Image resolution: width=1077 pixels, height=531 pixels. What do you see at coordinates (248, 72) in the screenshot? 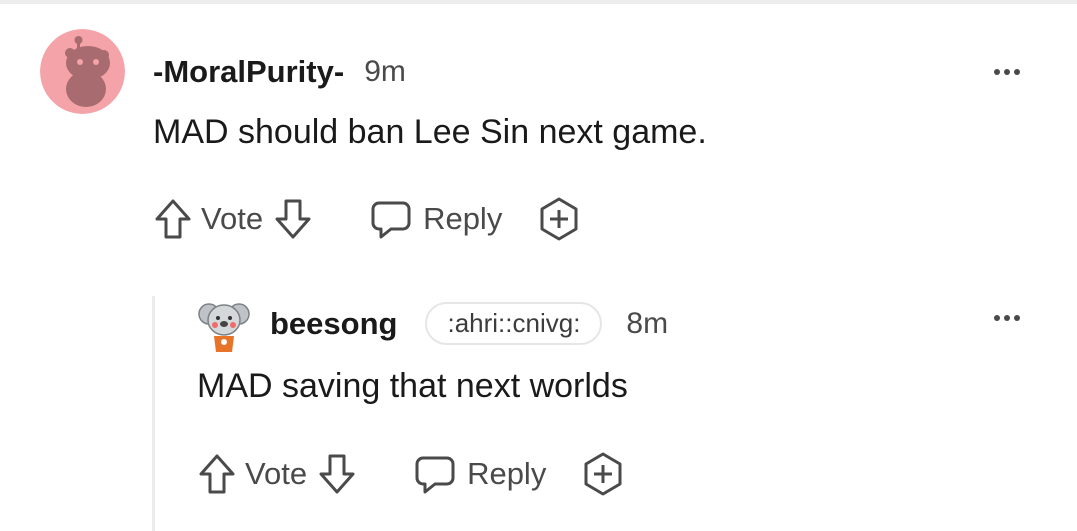
I see `username: -MoralPurity-` at bounding box center [248, 72].